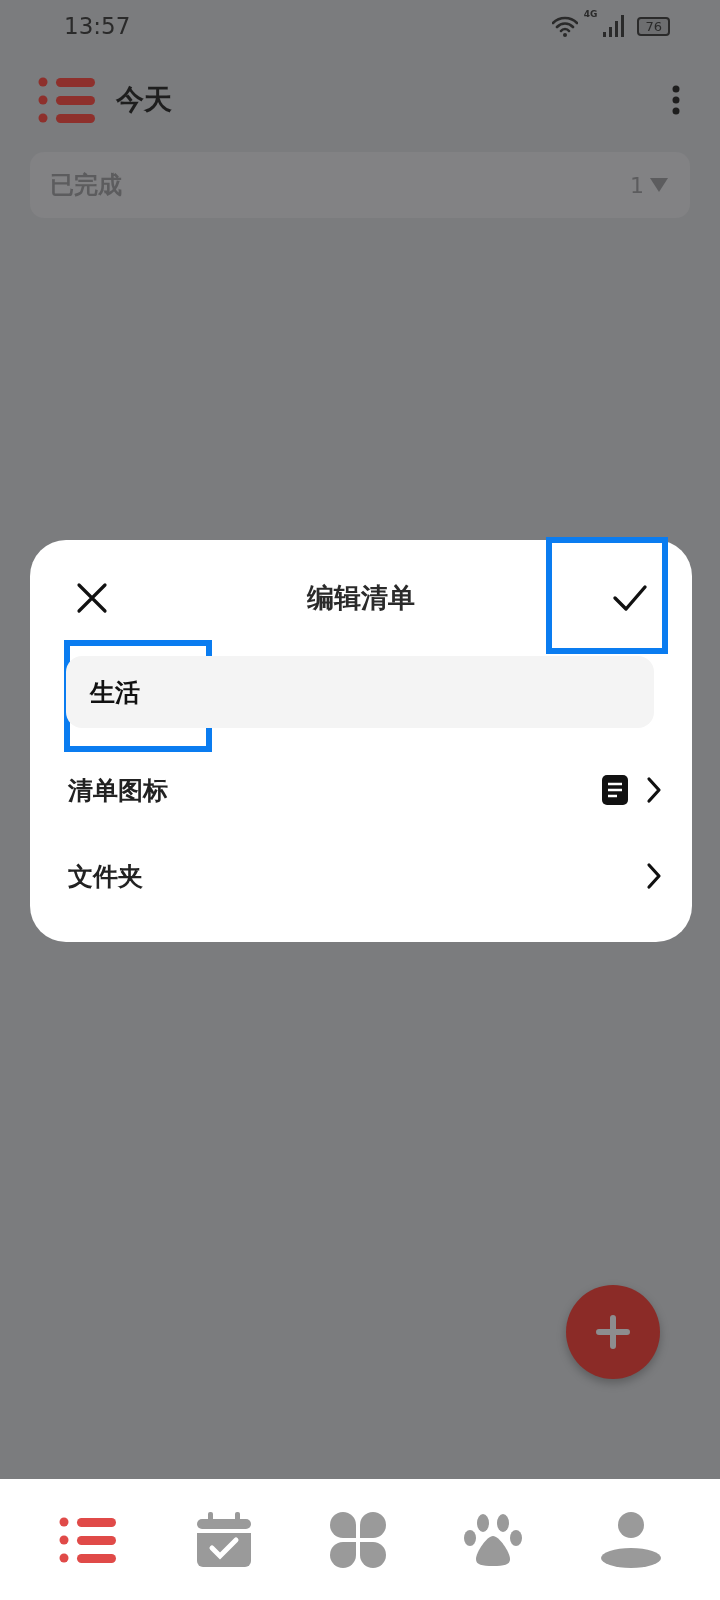 The width and height of the screenshot is (720, 1600). I want to click on clover-icon, so click(357, 1539).